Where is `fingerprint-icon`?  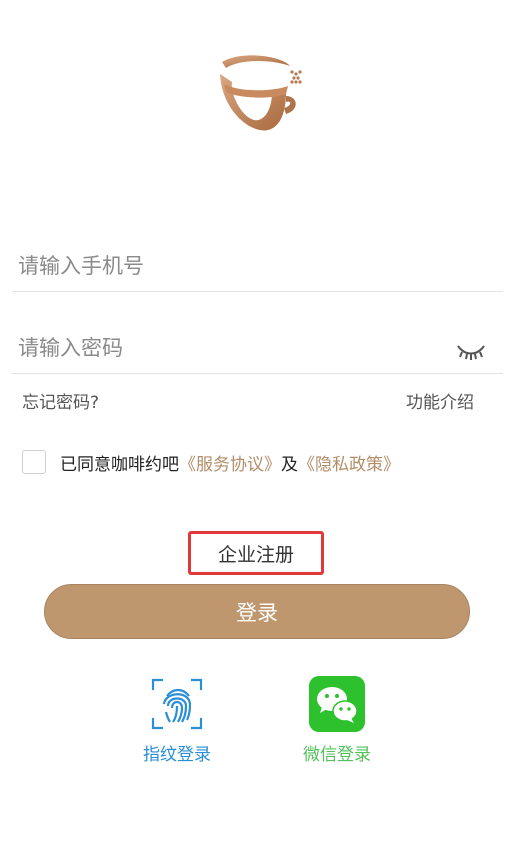 fingerprint-icon is located at coordinates (177, 704).